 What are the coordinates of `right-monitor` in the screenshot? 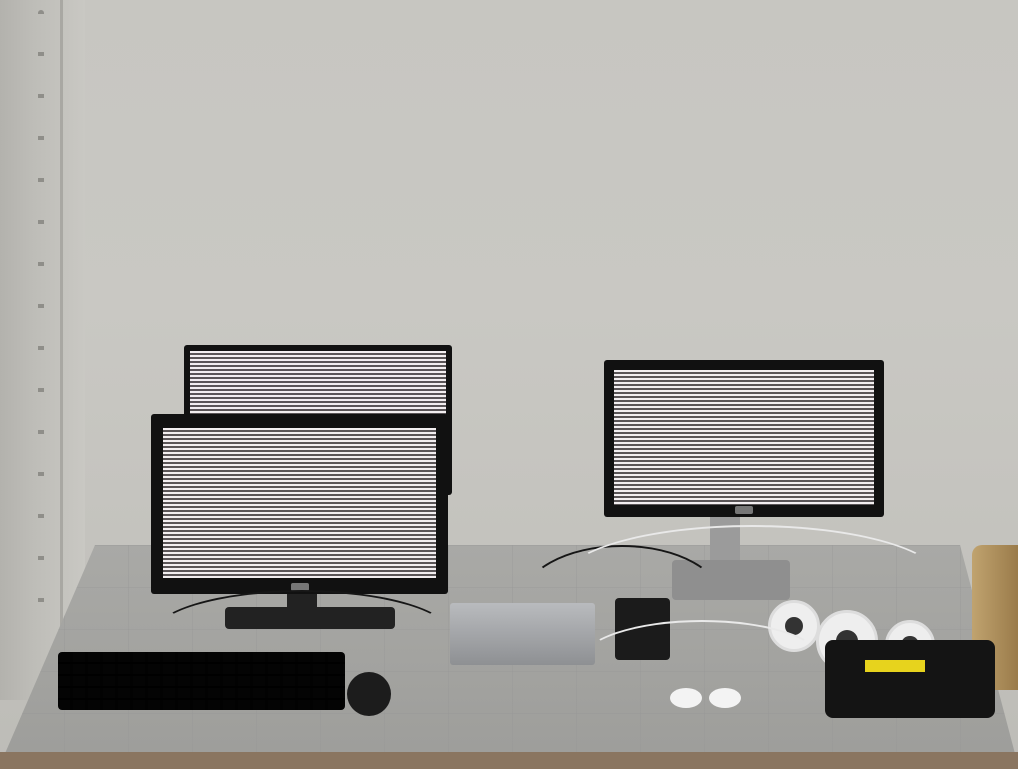 It's located at (744, 438).